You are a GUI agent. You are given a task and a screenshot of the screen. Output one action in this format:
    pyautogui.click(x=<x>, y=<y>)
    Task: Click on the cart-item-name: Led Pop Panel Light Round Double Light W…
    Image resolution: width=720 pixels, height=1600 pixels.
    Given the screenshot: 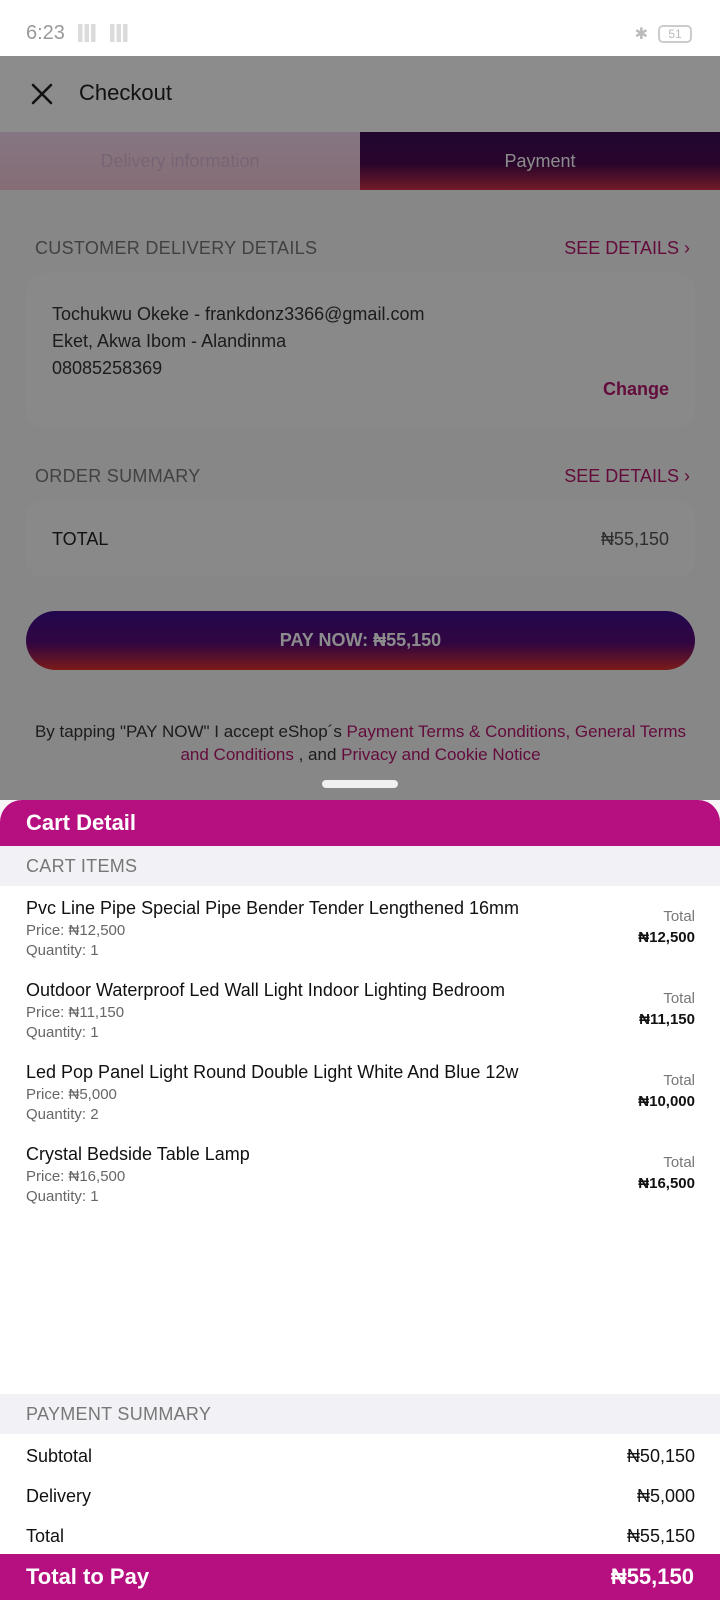 What is the action you would take?
    pyautogui.click(x=272, y=1072)
    